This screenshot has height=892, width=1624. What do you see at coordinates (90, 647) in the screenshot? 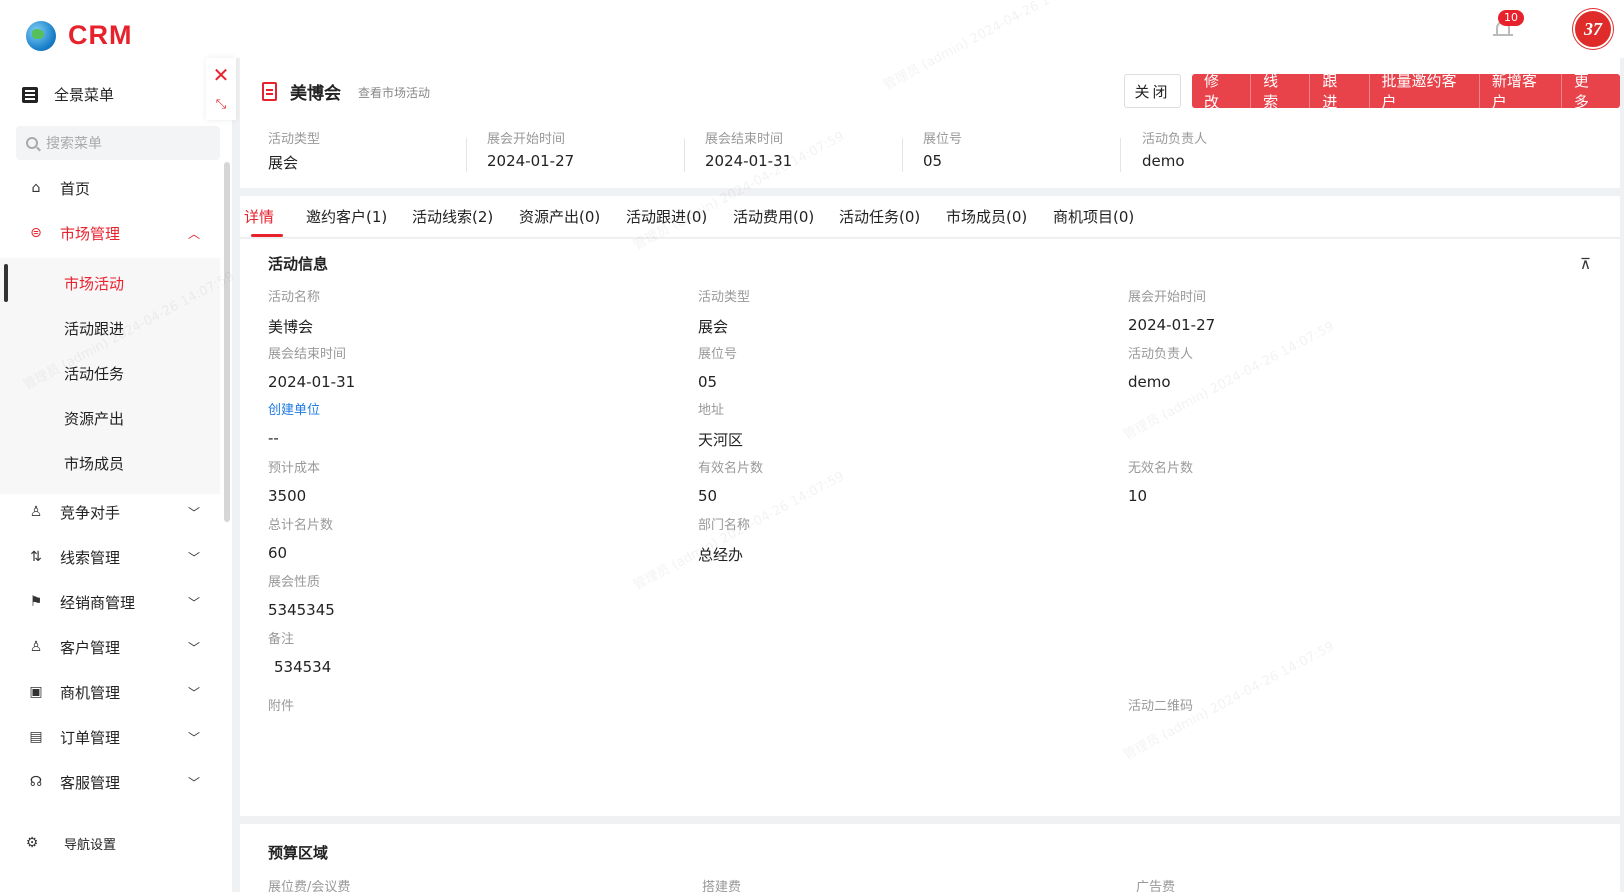
I see `sidebar-item-label: 客户管理` at bounding box center [90, 647].